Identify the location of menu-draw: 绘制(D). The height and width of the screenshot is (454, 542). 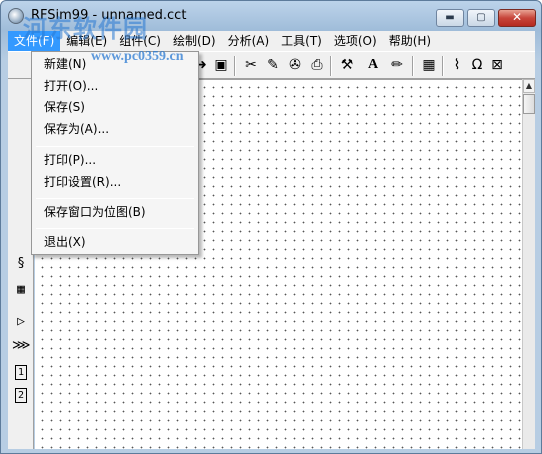
(194, 41).